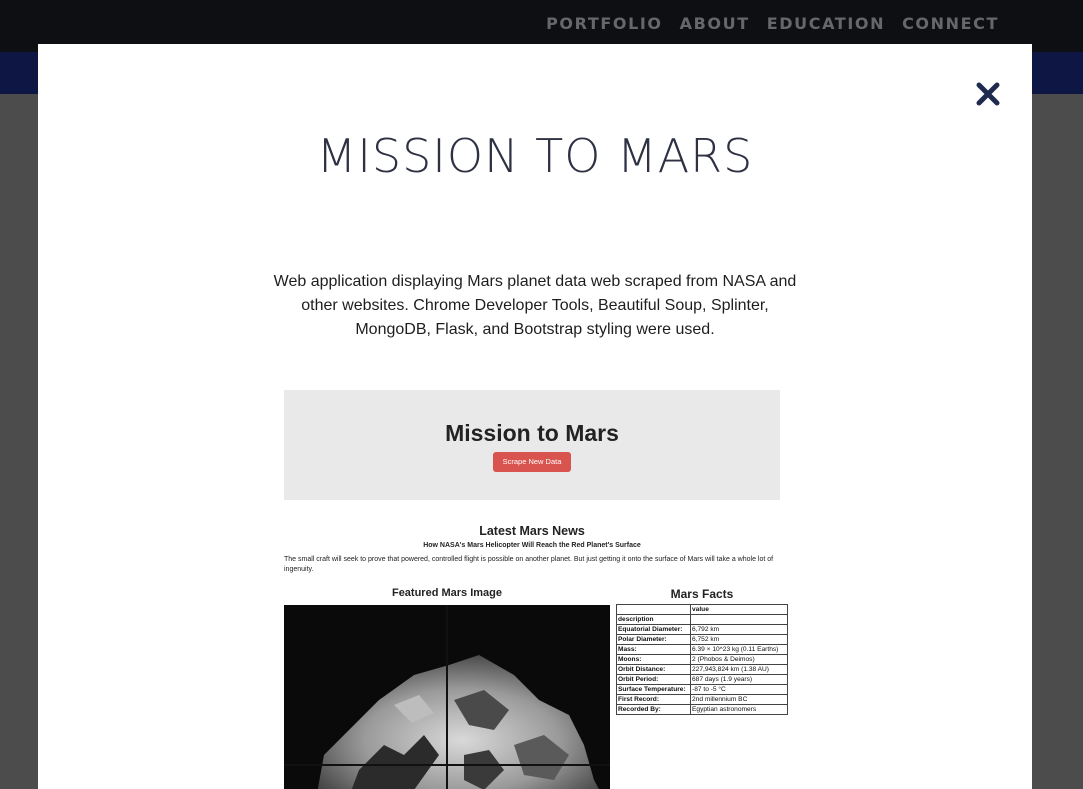 The image size is (1083, 789). I want to click on fact-value: 2nd millennium BC, so click(739, 699).